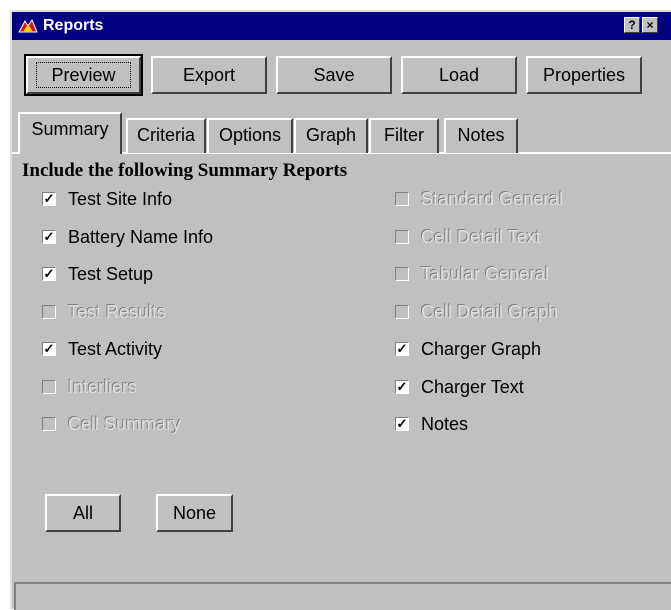 The image size is (671, 610). I want to click on help-icon: ?, so click(632, 25).